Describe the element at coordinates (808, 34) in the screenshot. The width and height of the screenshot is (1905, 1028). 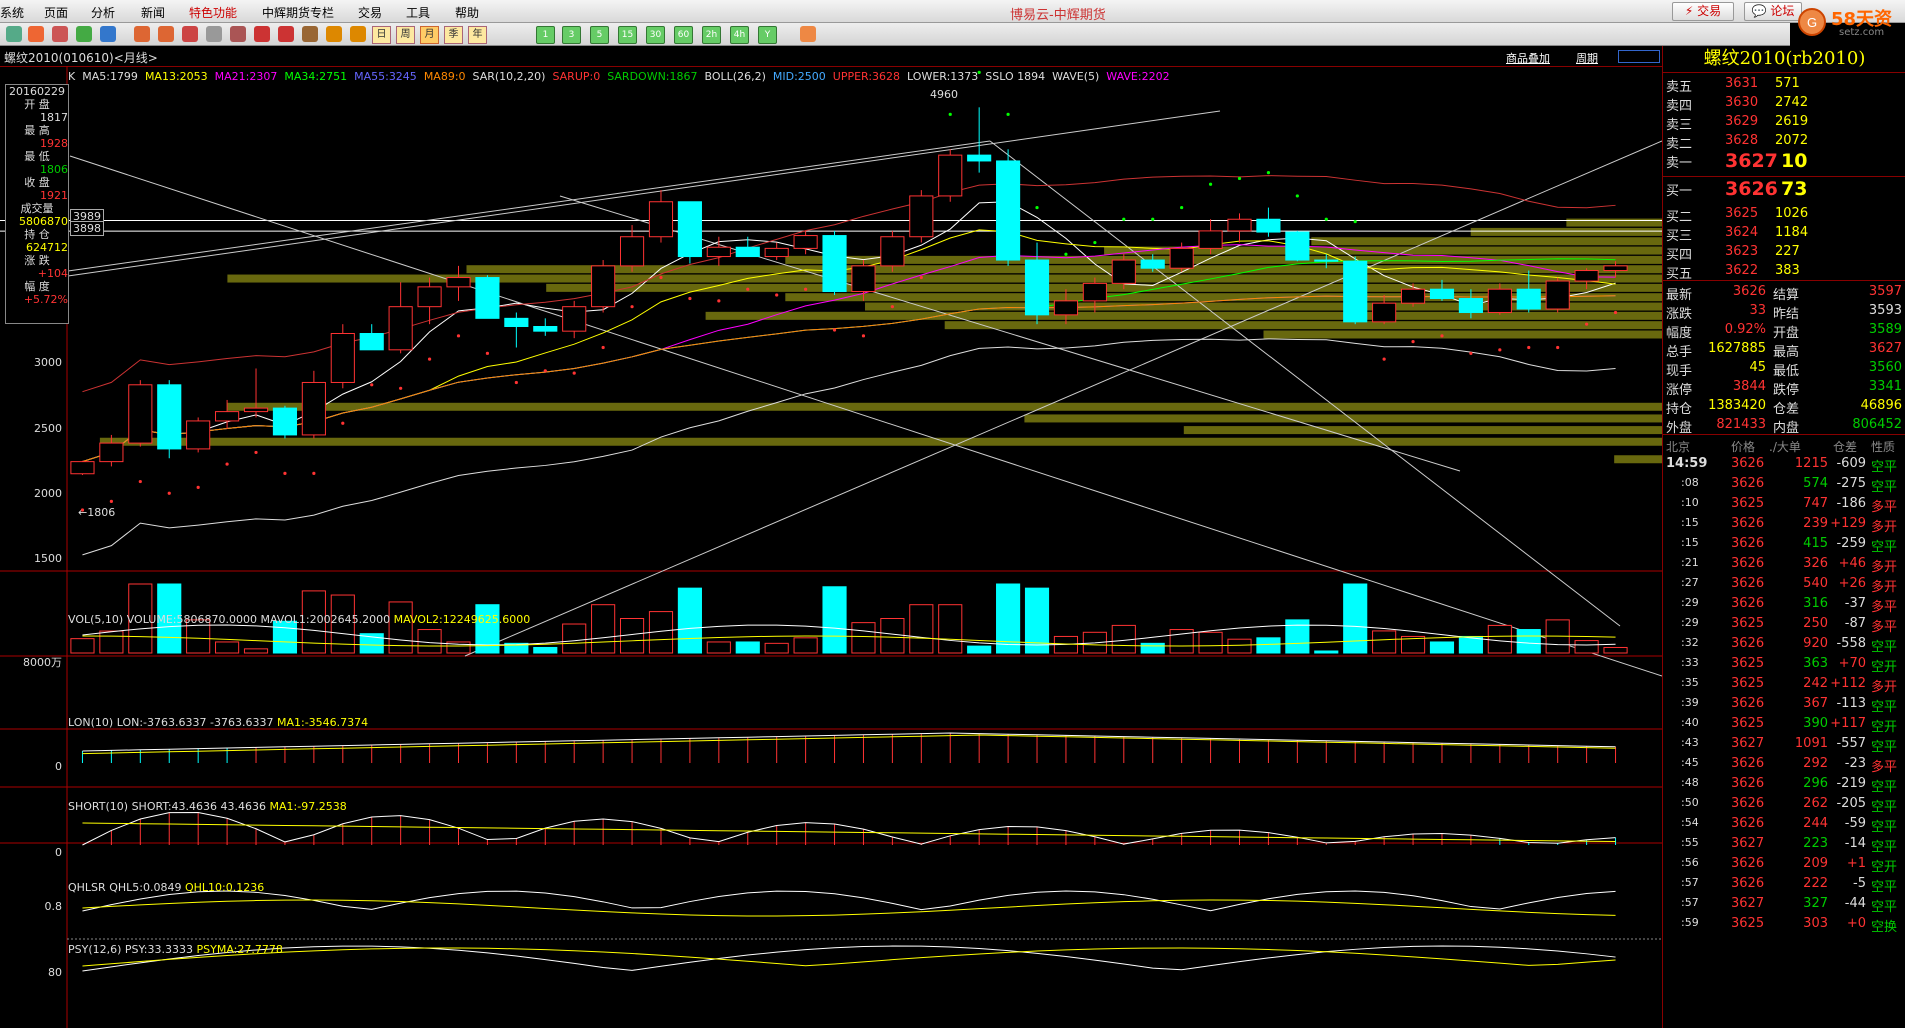
I see `calendar-icon` at that location.